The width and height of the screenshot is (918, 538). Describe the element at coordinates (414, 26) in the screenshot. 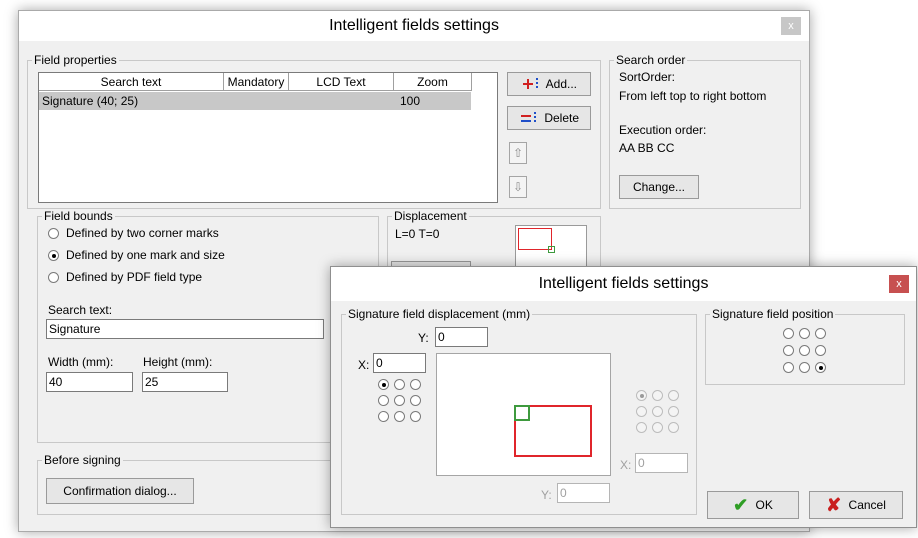

I see `main-dialog-title: Intelligent fields settings` at that location.